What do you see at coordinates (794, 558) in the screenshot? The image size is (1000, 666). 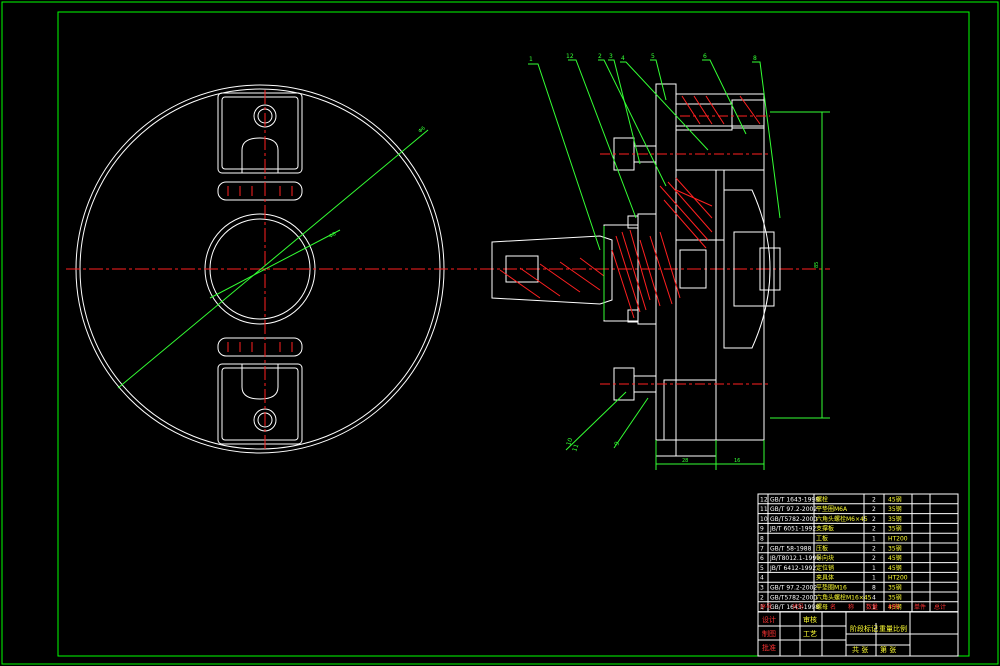 I see `bom-cell-std: JB/T8012.1-1999` at bounding box center [794, 558].